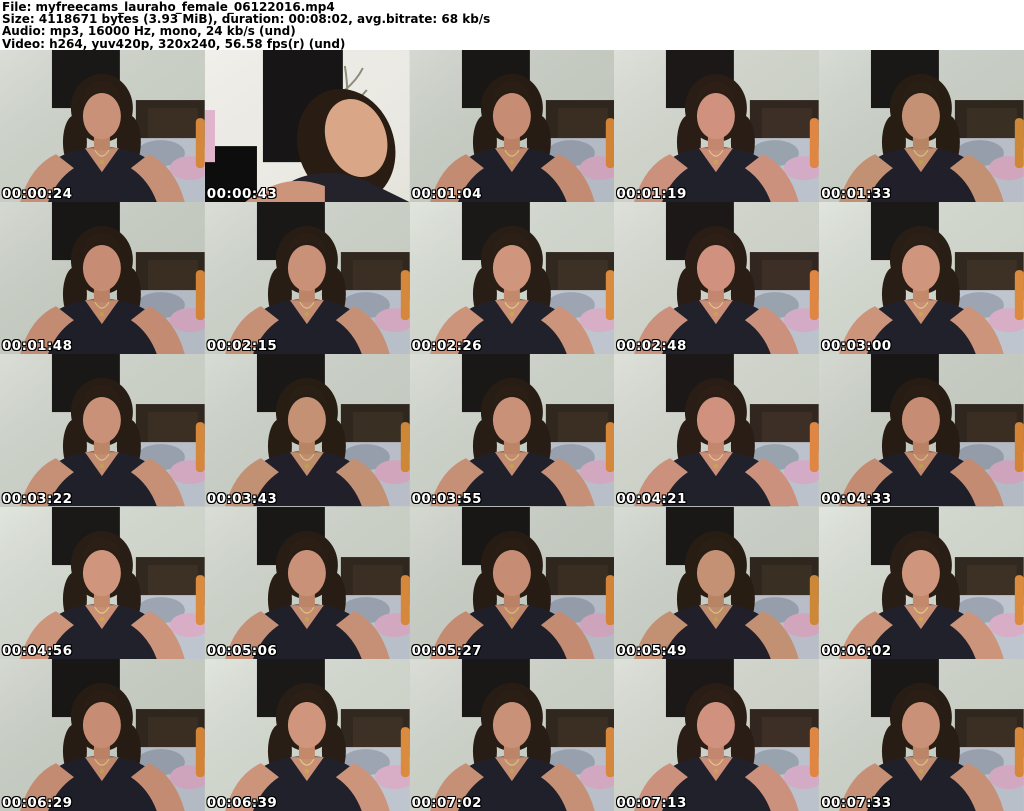 The width and height of the screenshot is (1024, 811). I want to click on video-frame-thumbnail: 00:07:13, so click(717, 734).